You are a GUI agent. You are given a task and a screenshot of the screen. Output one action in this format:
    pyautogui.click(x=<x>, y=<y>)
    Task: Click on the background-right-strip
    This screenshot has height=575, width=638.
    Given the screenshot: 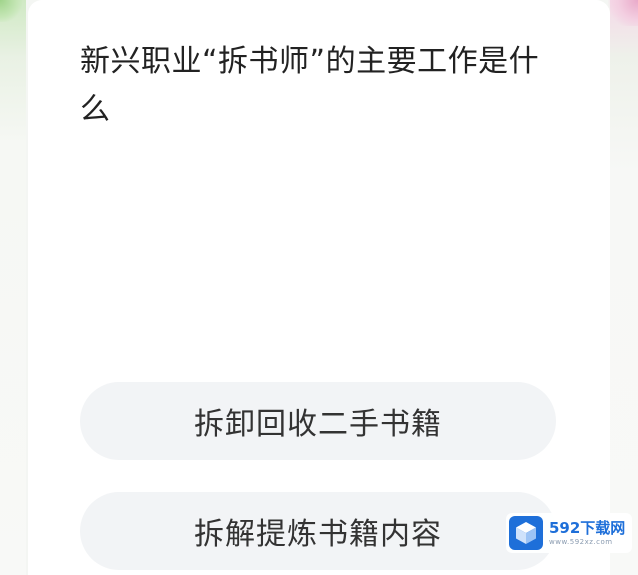 What is the action you would take?
    pyautogui.click(x=624, y=287)
    